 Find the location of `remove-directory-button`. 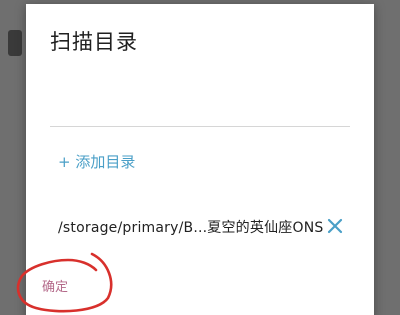

remove-directory-button is located at coordinates (335, 226).